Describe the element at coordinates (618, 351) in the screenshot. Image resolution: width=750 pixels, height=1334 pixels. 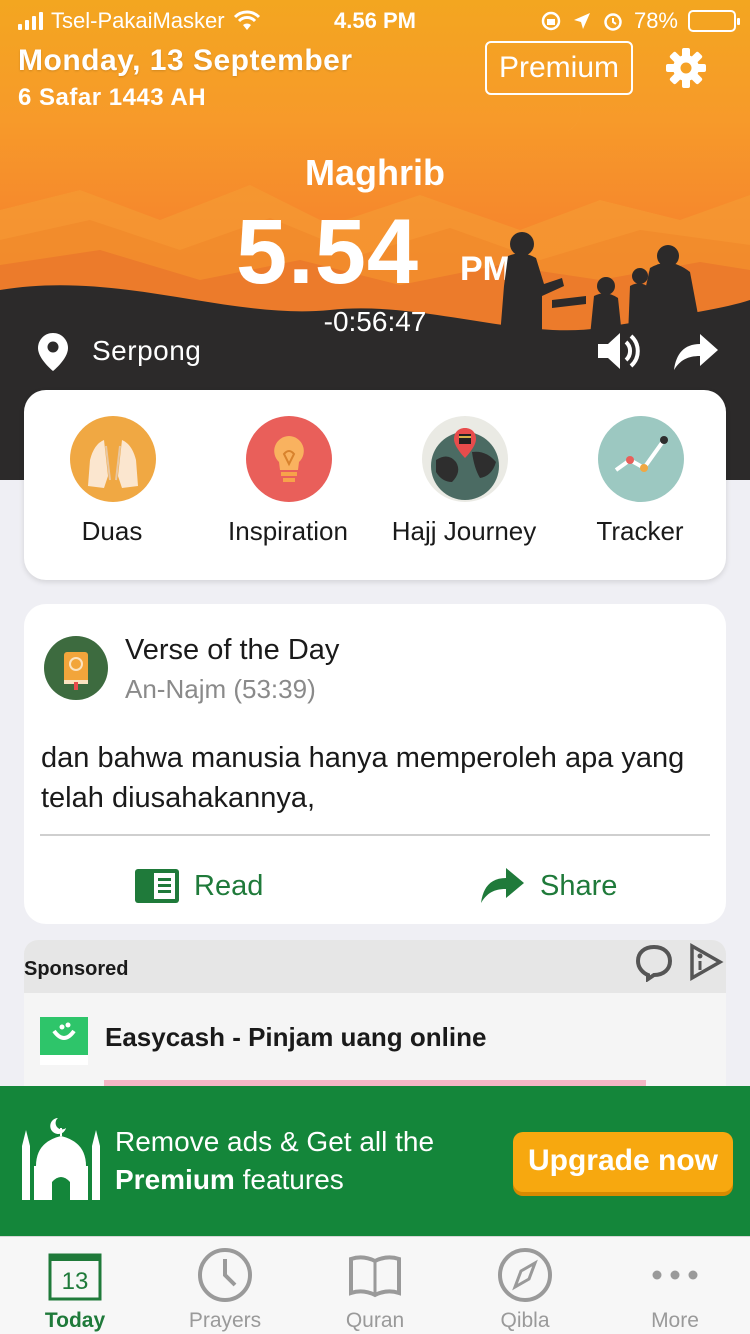
I see `speaker-icon` at that location.